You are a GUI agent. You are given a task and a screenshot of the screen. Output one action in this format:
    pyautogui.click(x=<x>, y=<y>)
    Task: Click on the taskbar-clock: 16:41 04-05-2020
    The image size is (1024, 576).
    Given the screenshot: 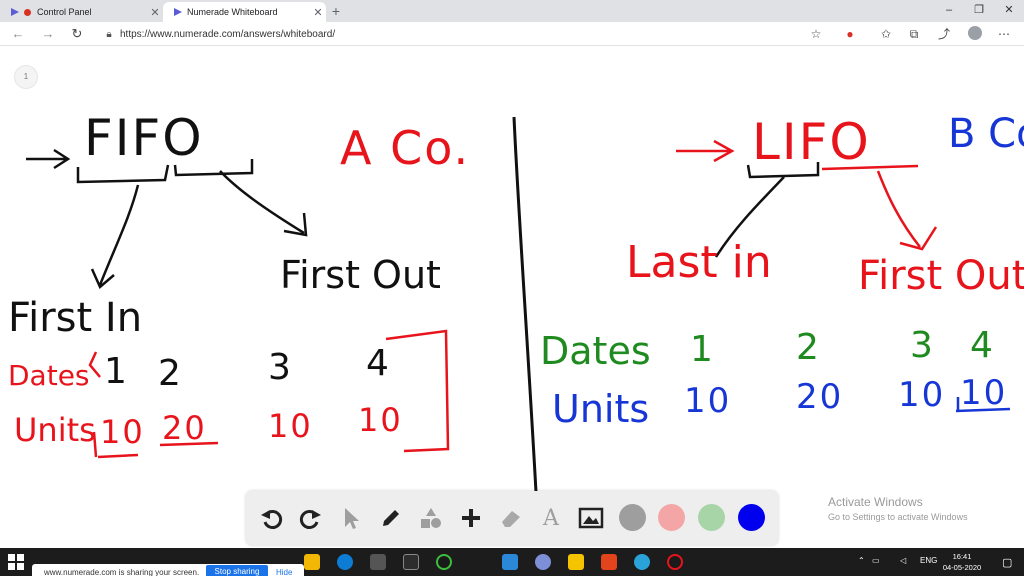 What is the action you would take?
    pyautogui.click(x=962, y=562)
    